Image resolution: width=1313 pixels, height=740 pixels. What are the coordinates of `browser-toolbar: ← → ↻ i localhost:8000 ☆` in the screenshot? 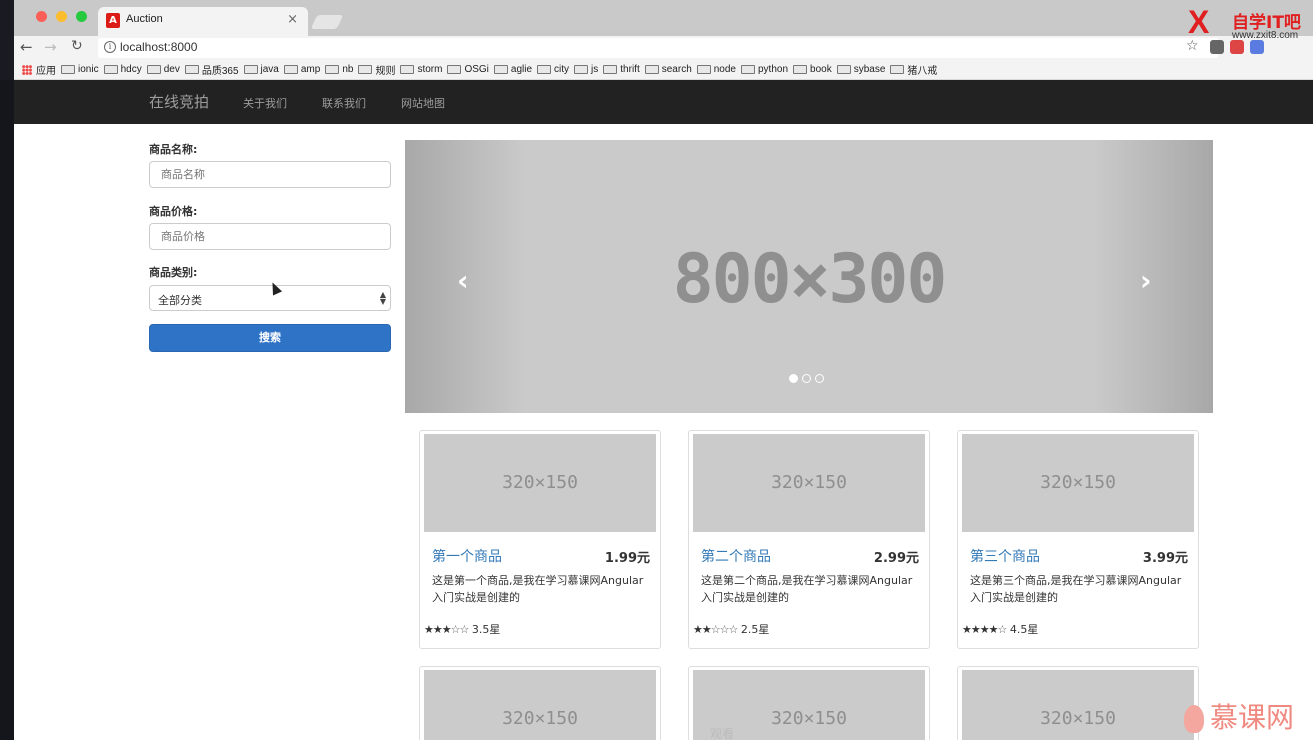 It's located at (663, 48).